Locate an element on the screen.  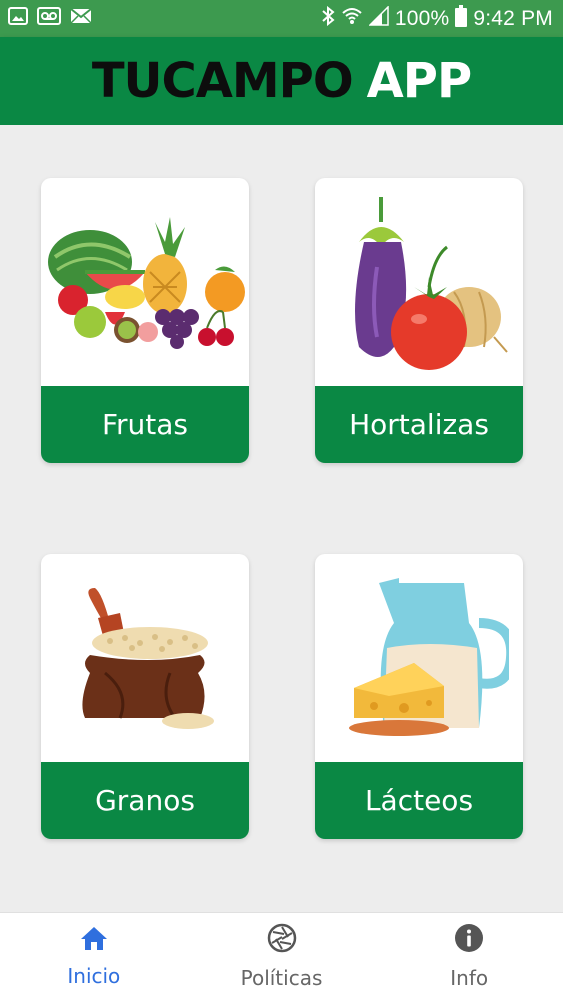
clock: 9:42 PM is located at coordinates (513, 18).